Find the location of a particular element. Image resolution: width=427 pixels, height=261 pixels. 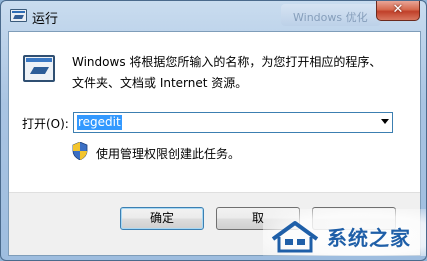

run-app-icon is located at coordinates (18, 15).